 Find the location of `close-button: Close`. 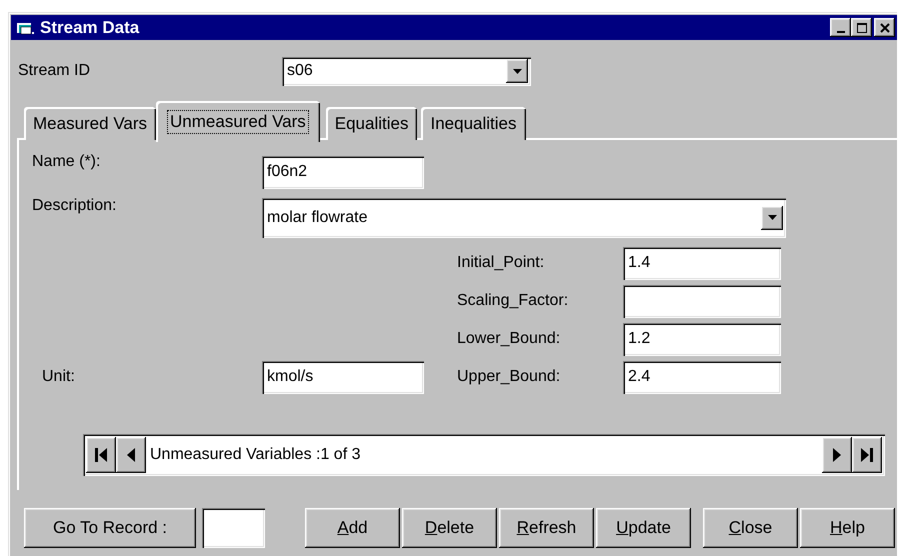

close-button: Close is located at coordinates (750, 528).